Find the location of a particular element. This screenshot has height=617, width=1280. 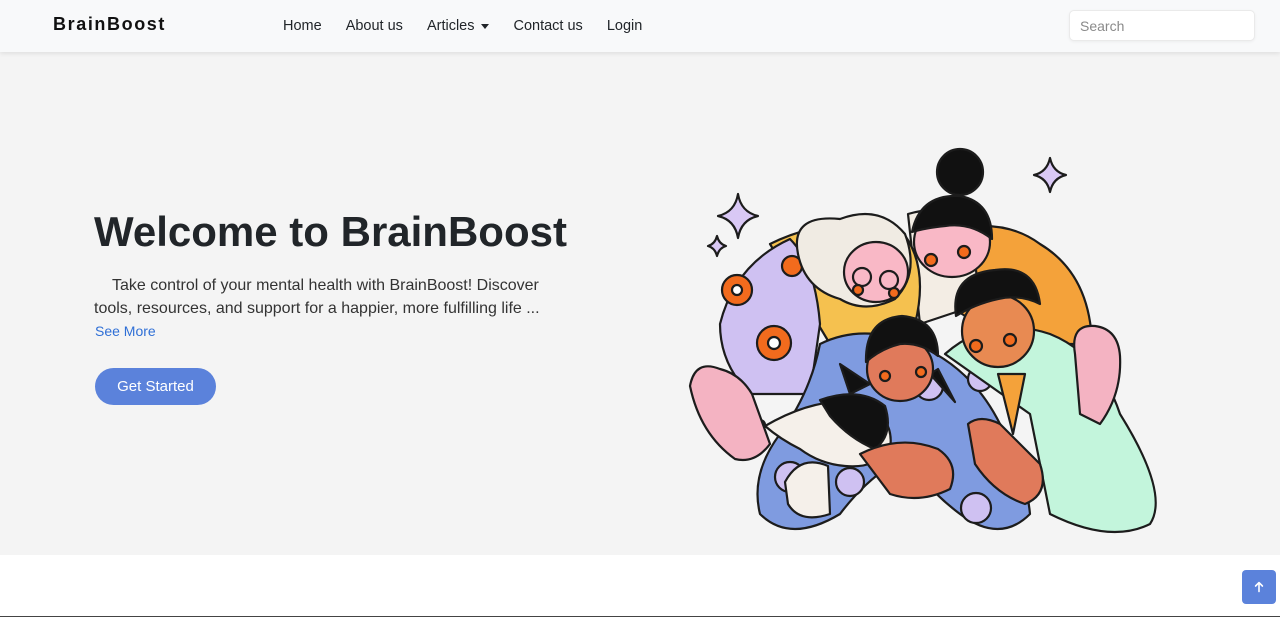

back-to-top-button is located at coordinates (1259, 587).